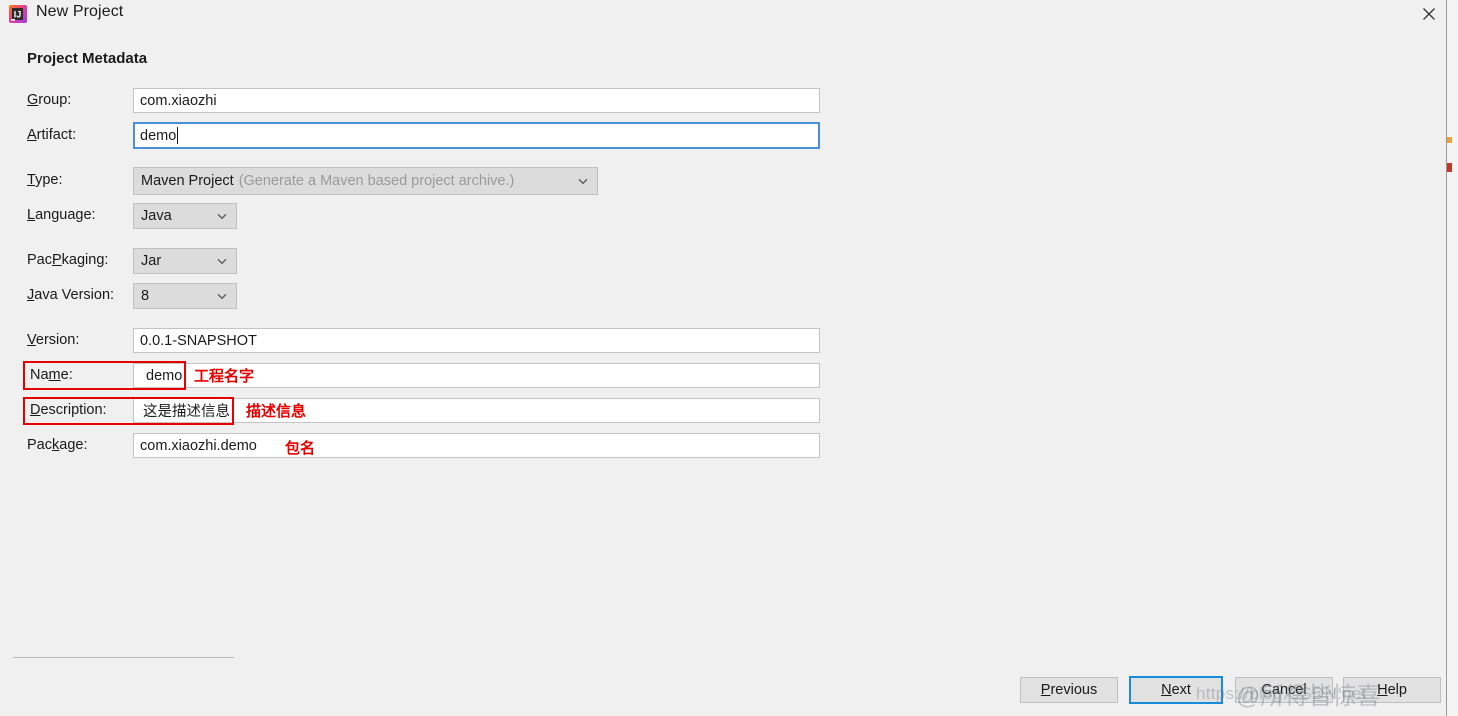  I want to click on java-version-combobox: 8, so click(185, 296).